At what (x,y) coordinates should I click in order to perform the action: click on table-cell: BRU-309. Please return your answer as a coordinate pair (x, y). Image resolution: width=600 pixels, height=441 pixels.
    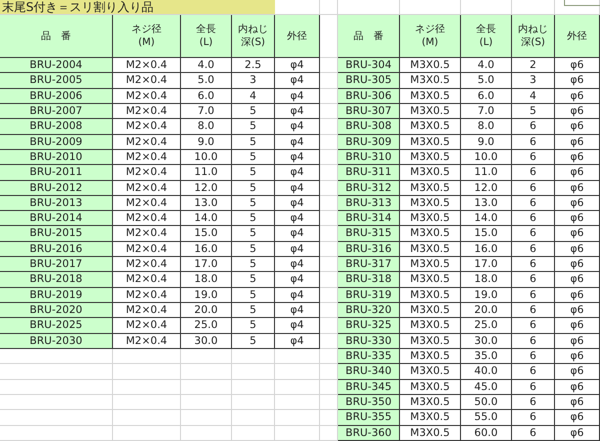
    Looking at the image, I should click on (369, 142).